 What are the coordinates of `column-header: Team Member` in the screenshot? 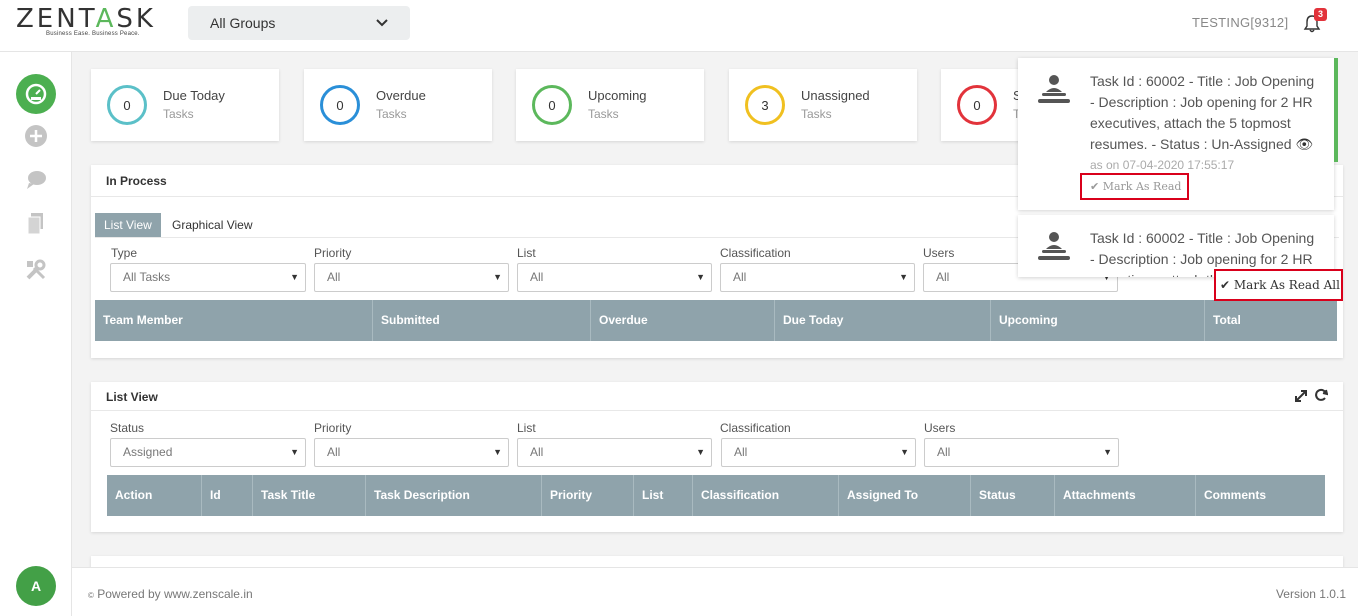 It's located at (234, 320).